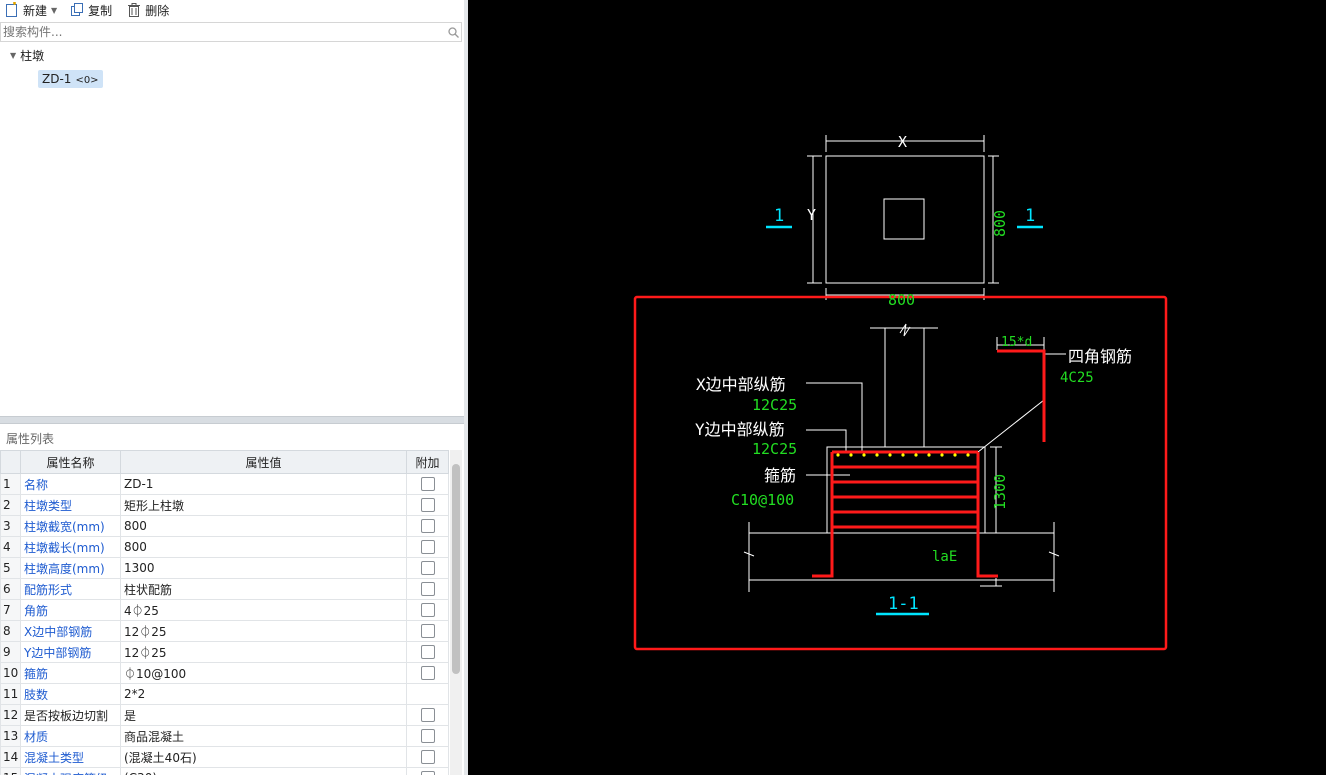 The width and height of the screenshot is (1326, 775). I want to click on row-index: 15, so click(10, 771).